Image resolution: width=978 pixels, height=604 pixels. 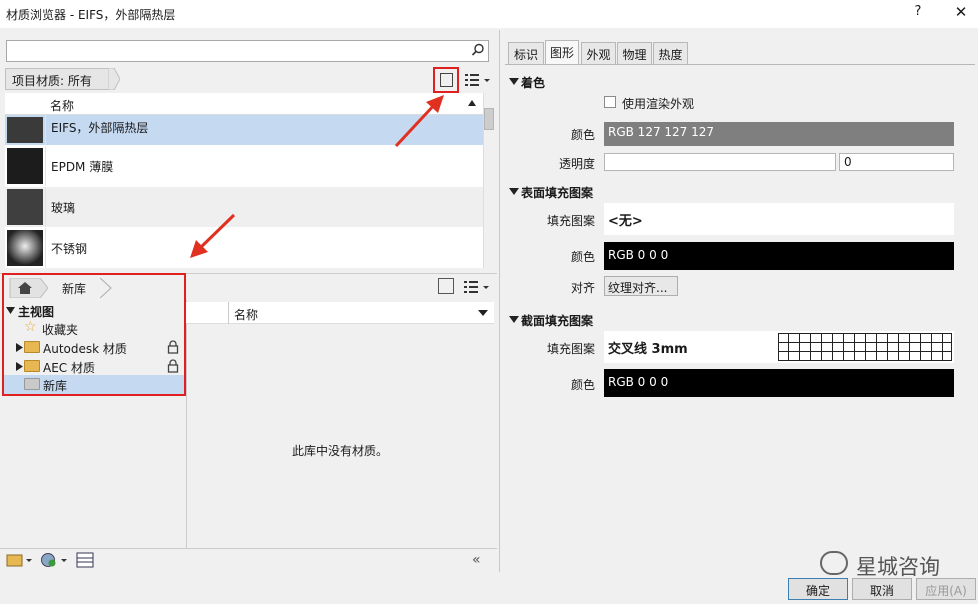 What do you see at coordinates (634, 53) in the screenshot?
I see `tab-physical: 物理` at bounding box center [634, 53].